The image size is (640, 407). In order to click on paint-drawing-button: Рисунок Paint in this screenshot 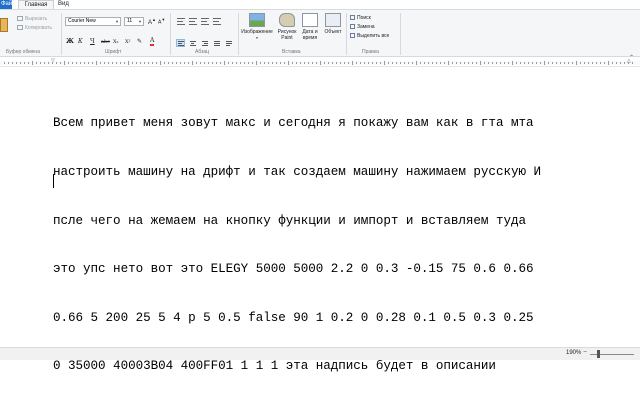, I will do `click(287, 27)`.